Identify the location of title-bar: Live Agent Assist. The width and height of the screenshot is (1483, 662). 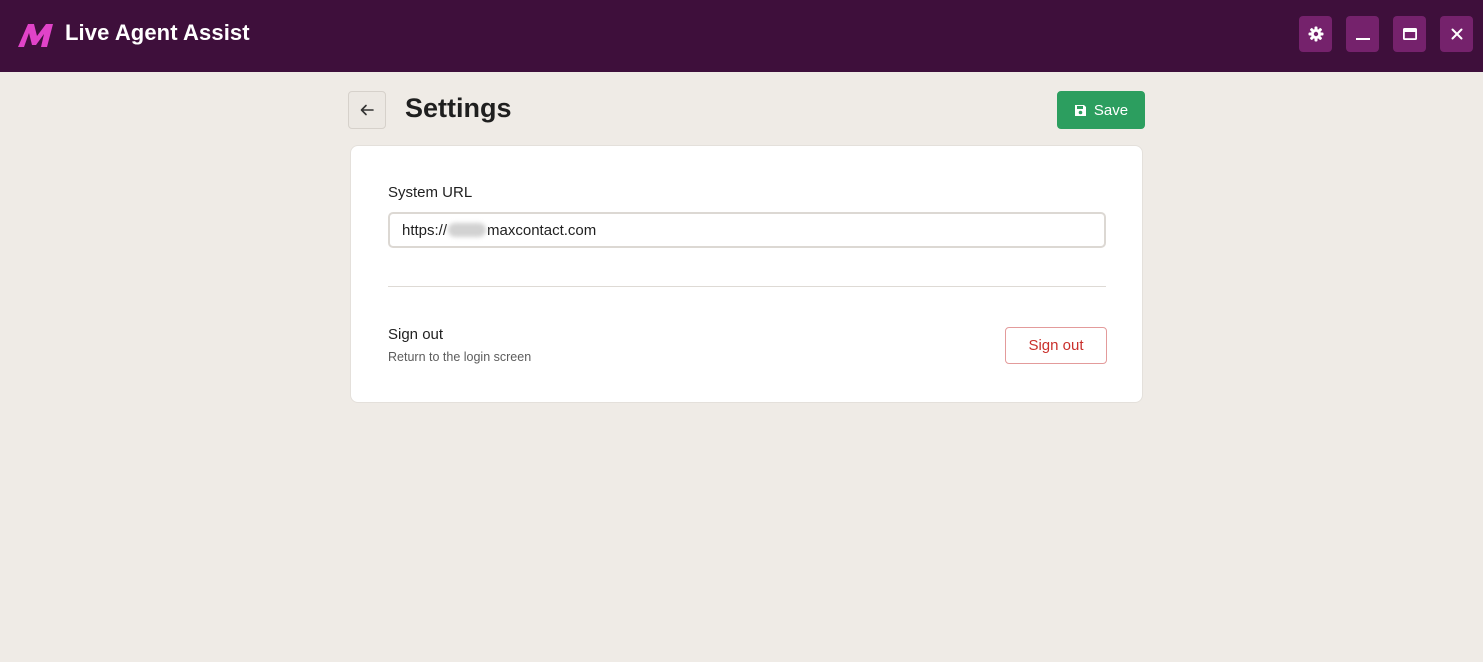
(741, 36).